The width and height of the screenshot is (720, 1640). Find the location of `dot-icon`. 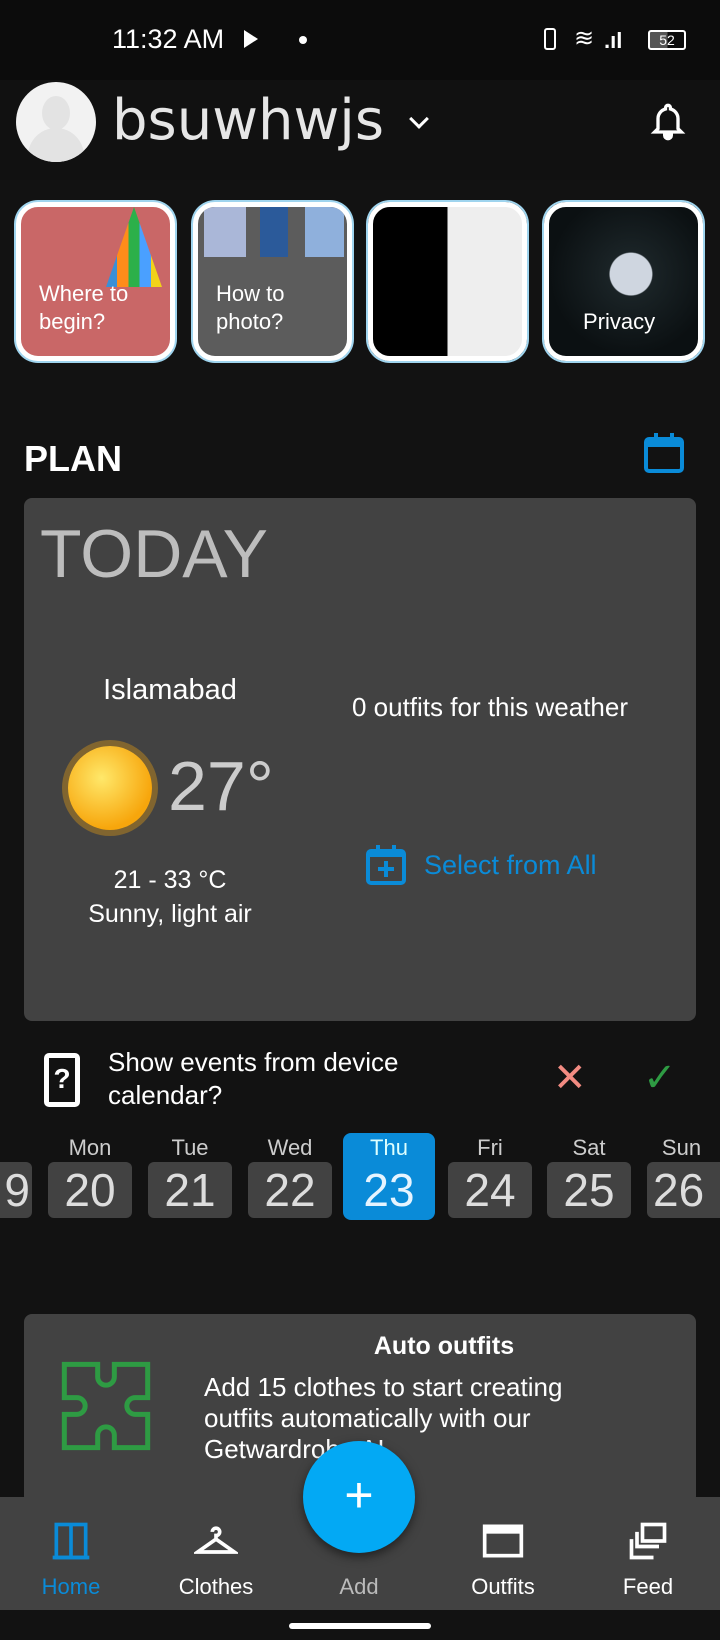

dot-icon is located at coordinates (303, 40).